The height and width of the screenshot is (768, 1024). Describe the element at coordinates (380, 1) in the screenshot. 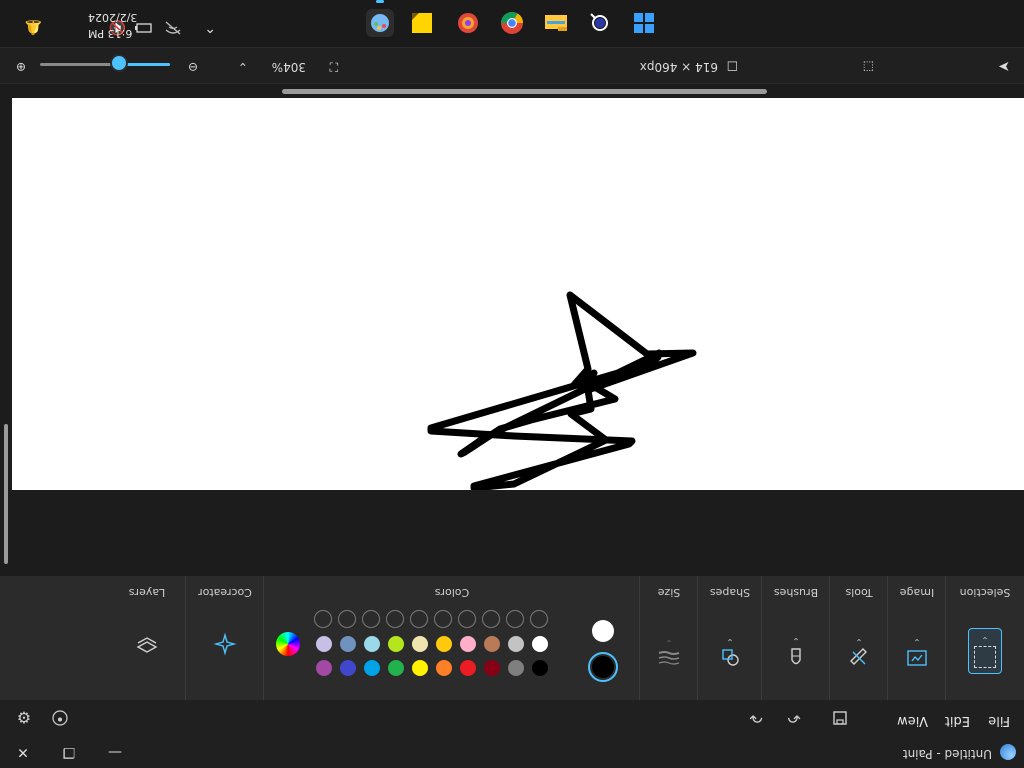

I see `active-app-indicator` at that location.